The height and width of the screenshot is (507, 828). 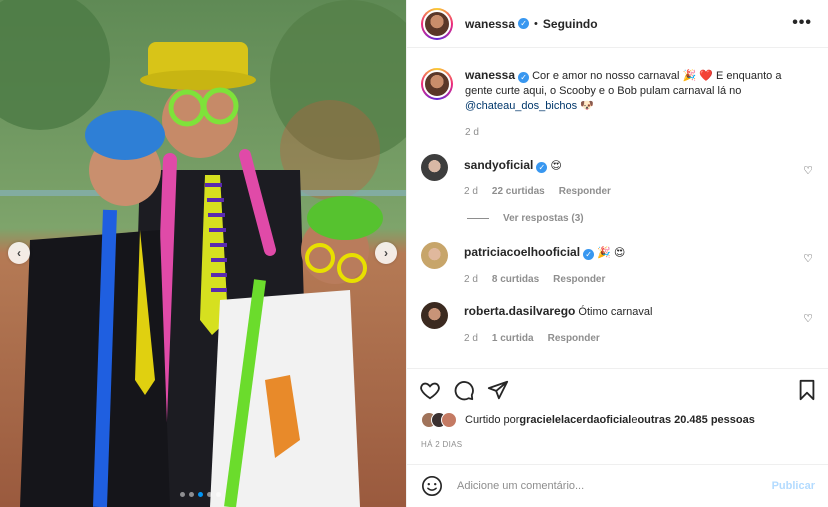 What do you see at coordinates (464, 390) in the screenshot?
I see `comment-icon` at bounding box center [464, 390].